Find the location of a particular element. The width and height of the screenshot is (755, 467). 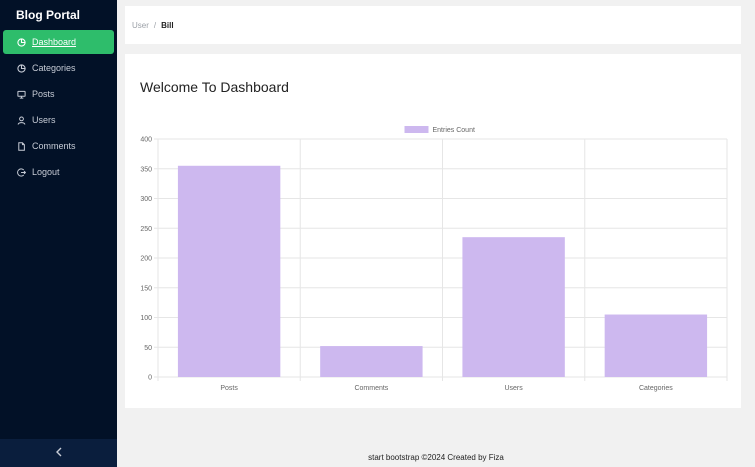

sidebar-item-logout: Logout is located at coordinates (58, 172).